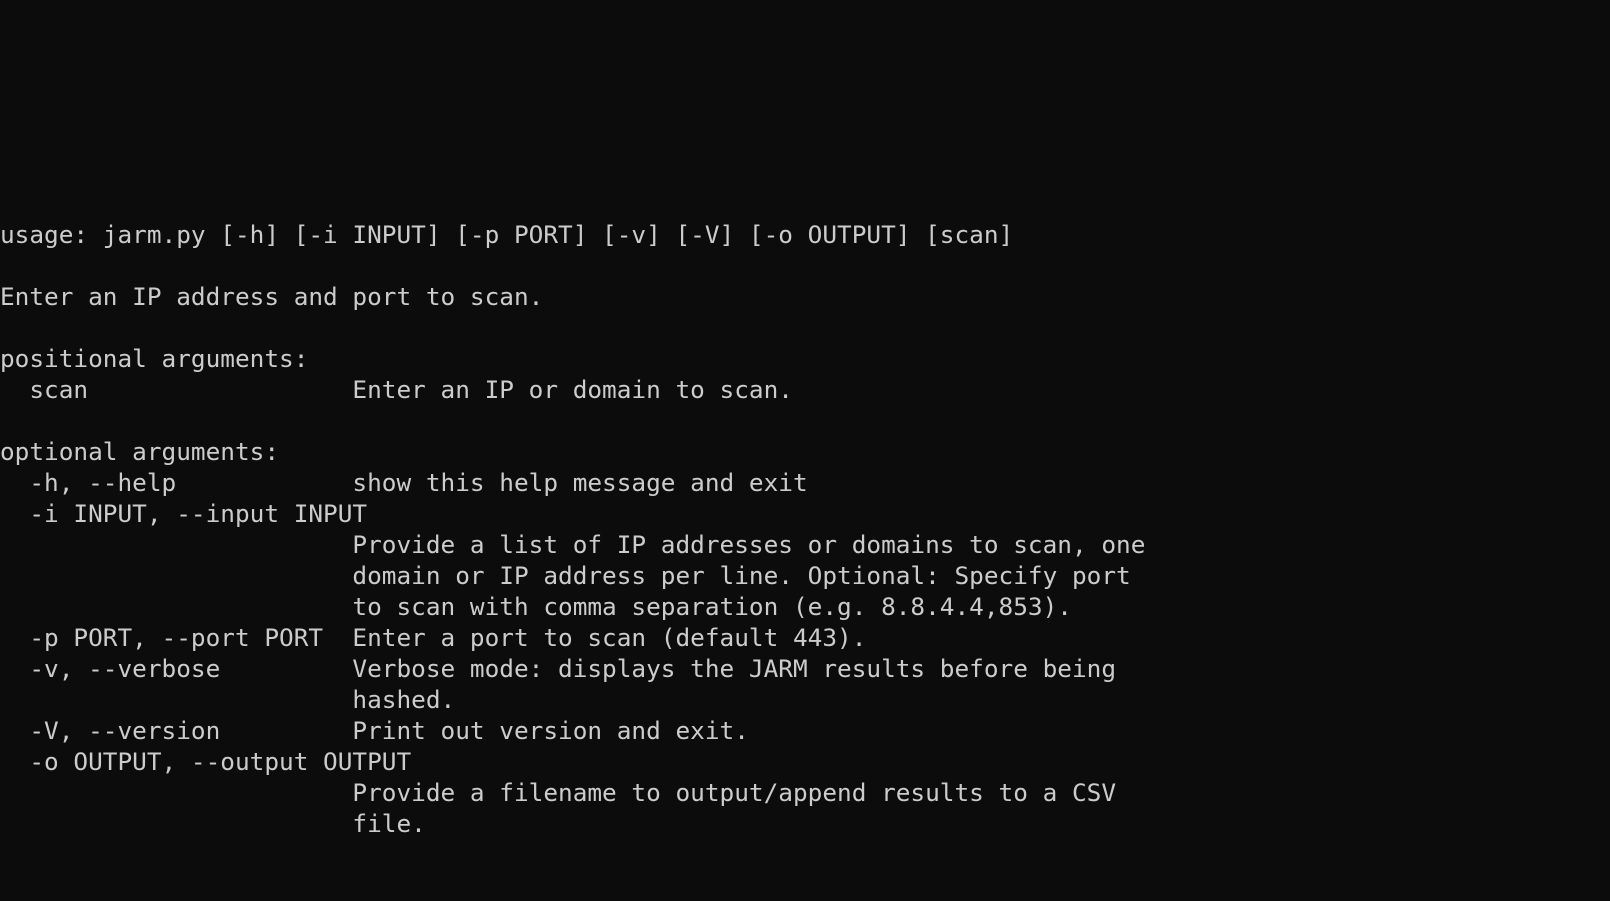  I want to click on terminal-output-line: -o OUTPUT, --output OUTPUT, so click(206, 761).